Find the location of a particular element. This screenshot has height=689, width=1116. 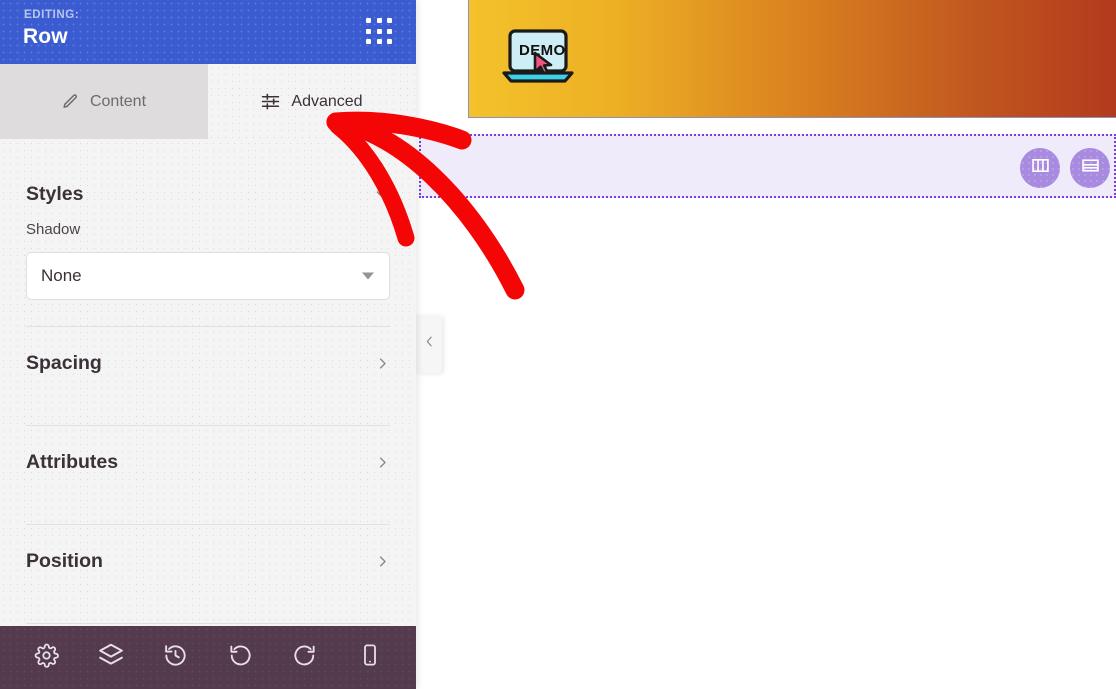

rows-layout-button is located at coordinates (1090, 168).